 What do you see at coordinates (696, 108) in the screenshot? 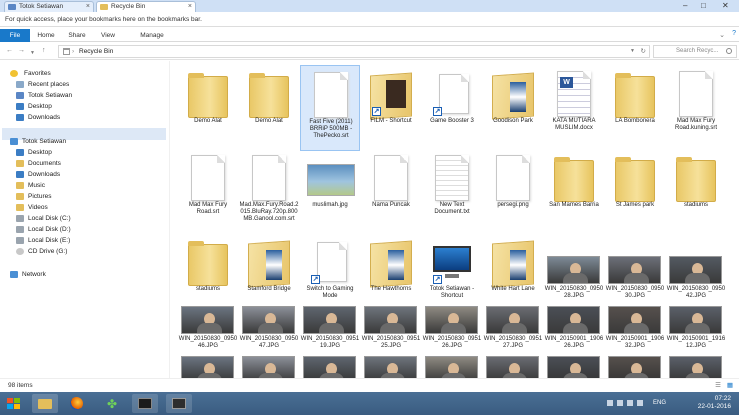
I see `file-item: Mad Max Fury Road.kuning.srt` at bounding box center [696, 108].